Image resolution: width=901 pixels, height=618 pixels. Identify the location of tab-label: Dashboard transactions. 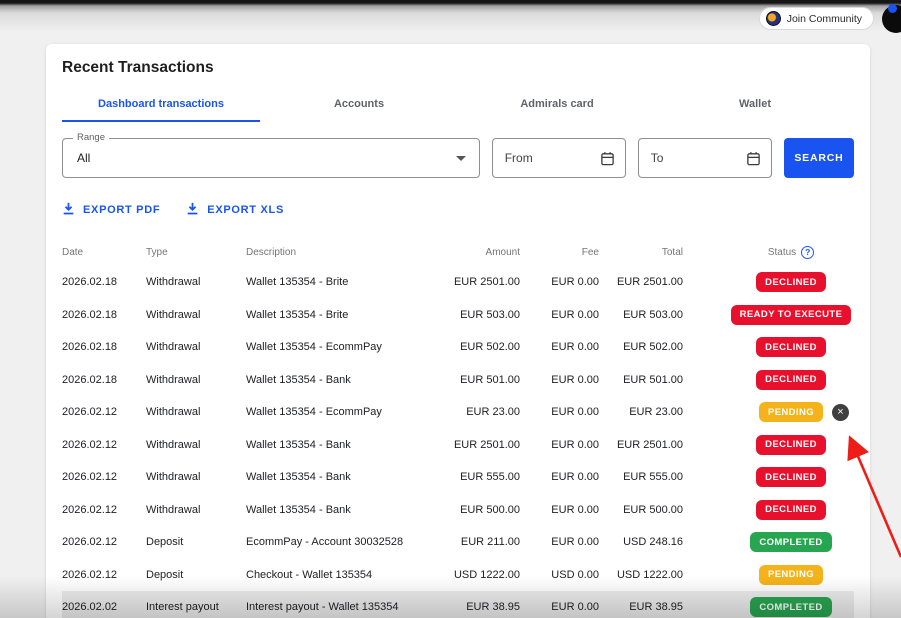
(161, 104).